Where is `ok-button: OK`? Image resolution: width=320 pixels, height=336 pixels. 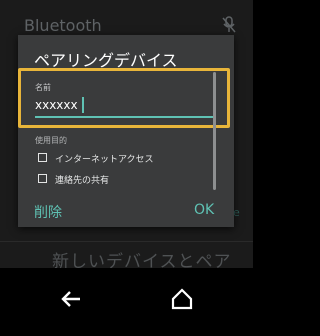
ok-button: OK is located at coordinates (204, 210).